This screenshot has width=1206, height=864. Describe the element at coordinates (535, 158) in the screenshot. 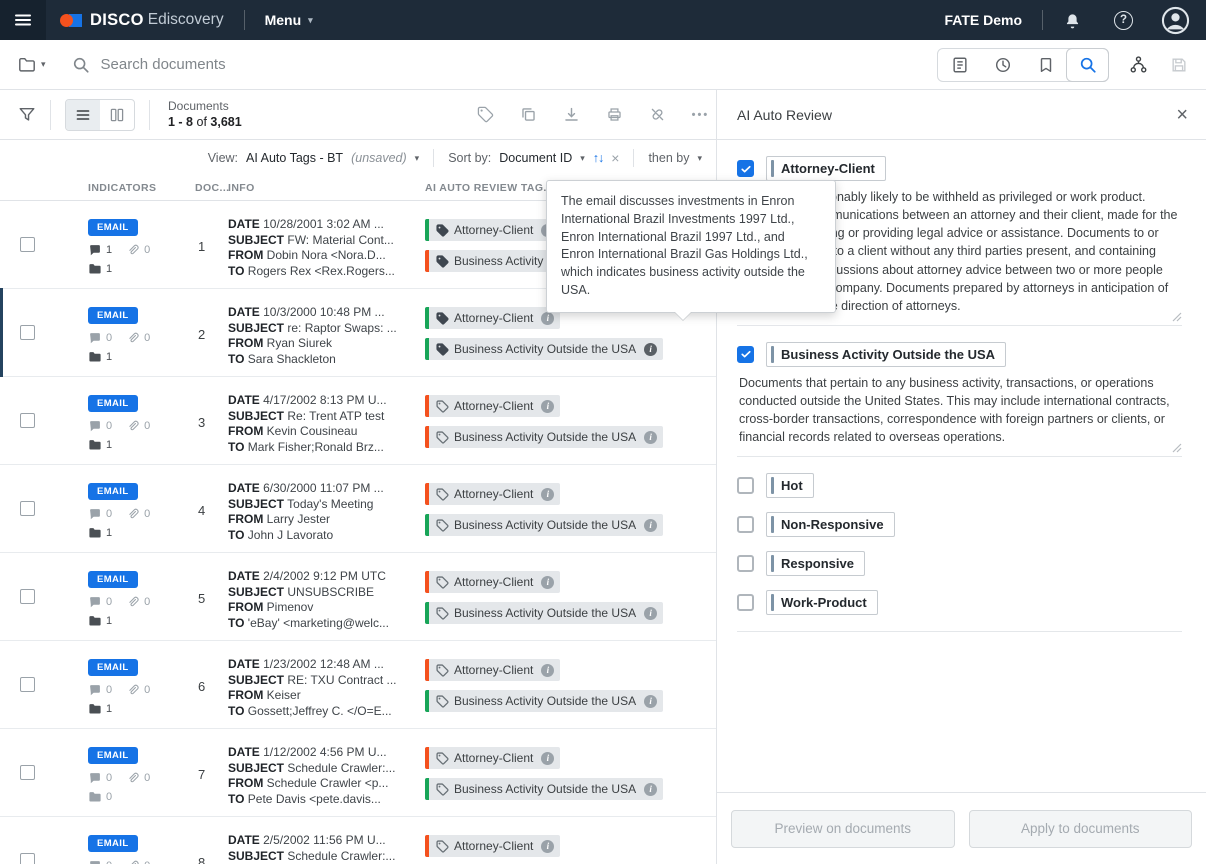

I see `sort-value: Document ID` at that location.